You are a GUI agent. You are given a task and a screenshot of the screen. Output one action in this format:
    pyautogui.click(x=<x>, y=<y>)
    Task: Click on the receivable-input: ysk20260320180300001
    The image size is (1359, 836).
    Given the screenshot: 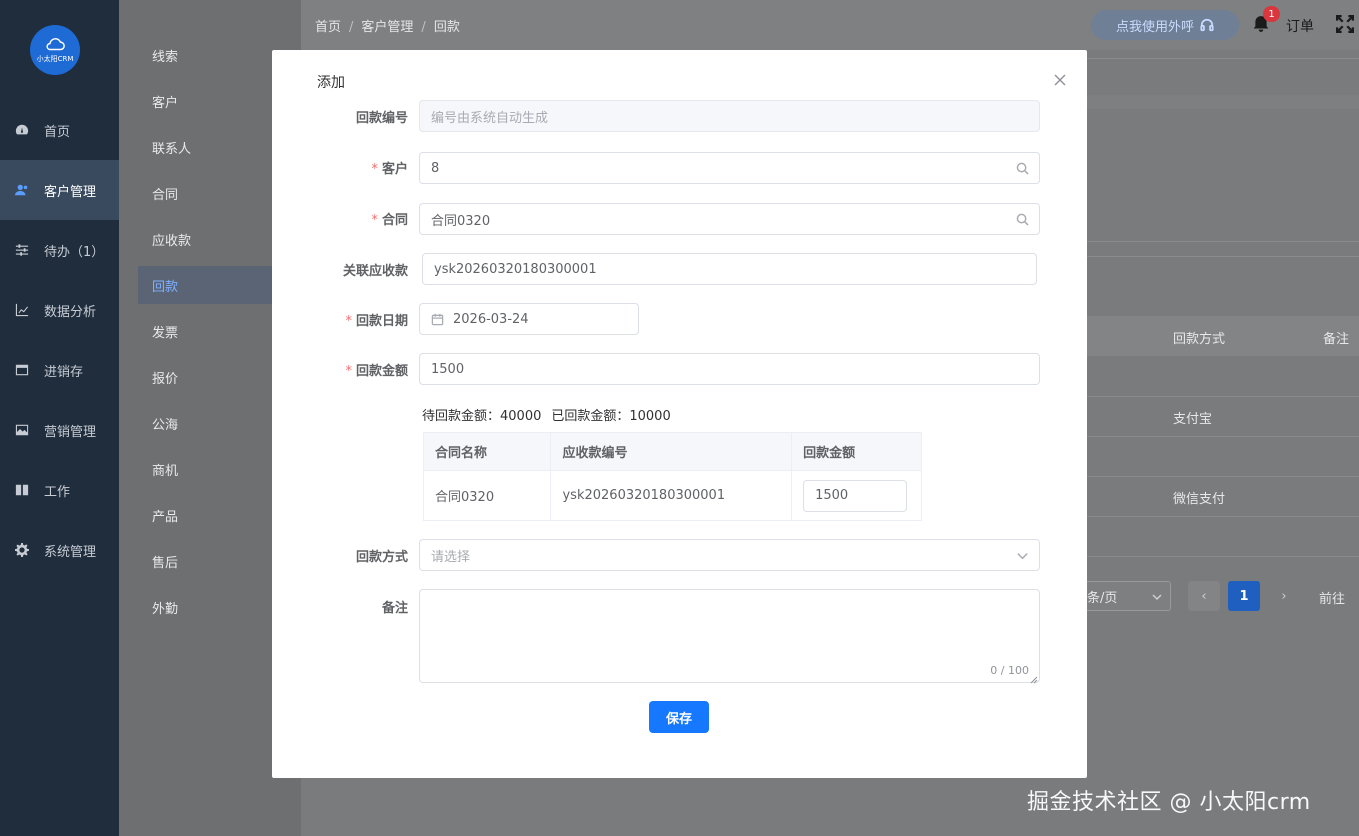 What is the action you would take?
    pyautogui.click(x=729, y=269)
    